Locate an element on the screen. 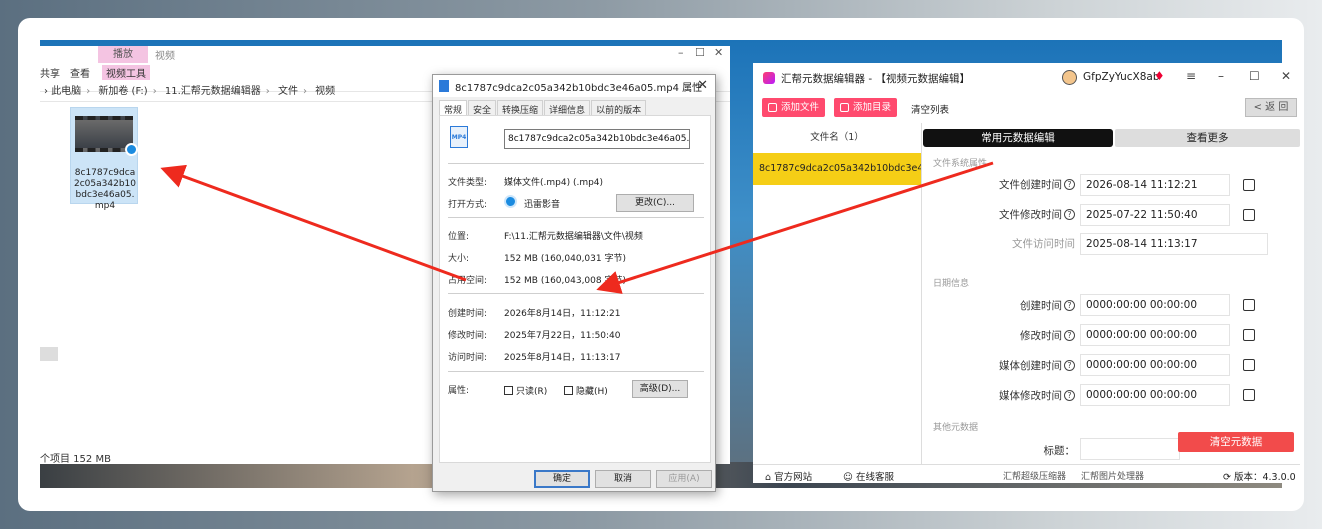 Image resolution: width=1322 pixels, height=529 pixels. file-icon is located at coordinates (772, 107).